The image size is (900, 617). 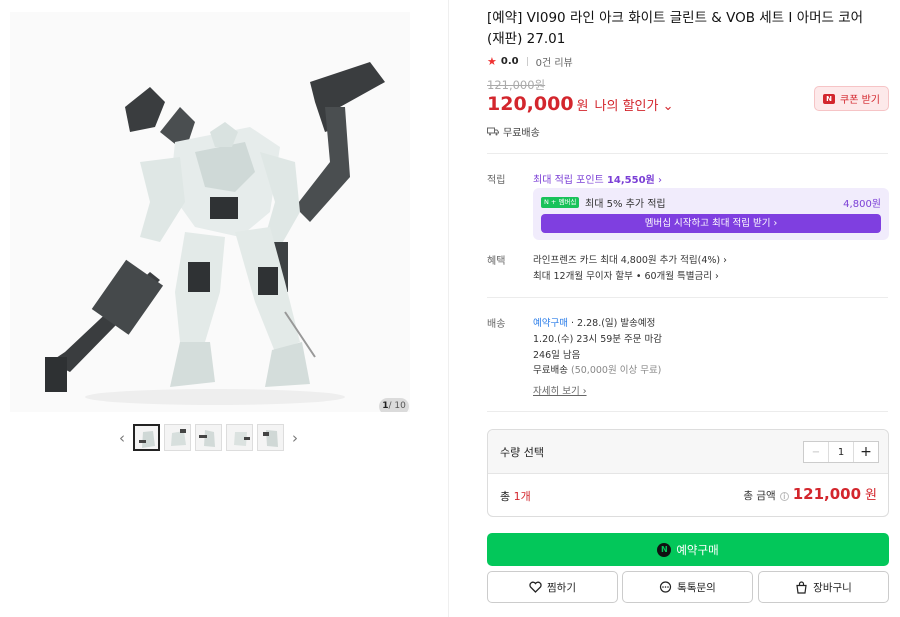 I want to click on delivery-line1: 예약구매 · 2.28.(일) 발송예정, so click(x=594, y=322).